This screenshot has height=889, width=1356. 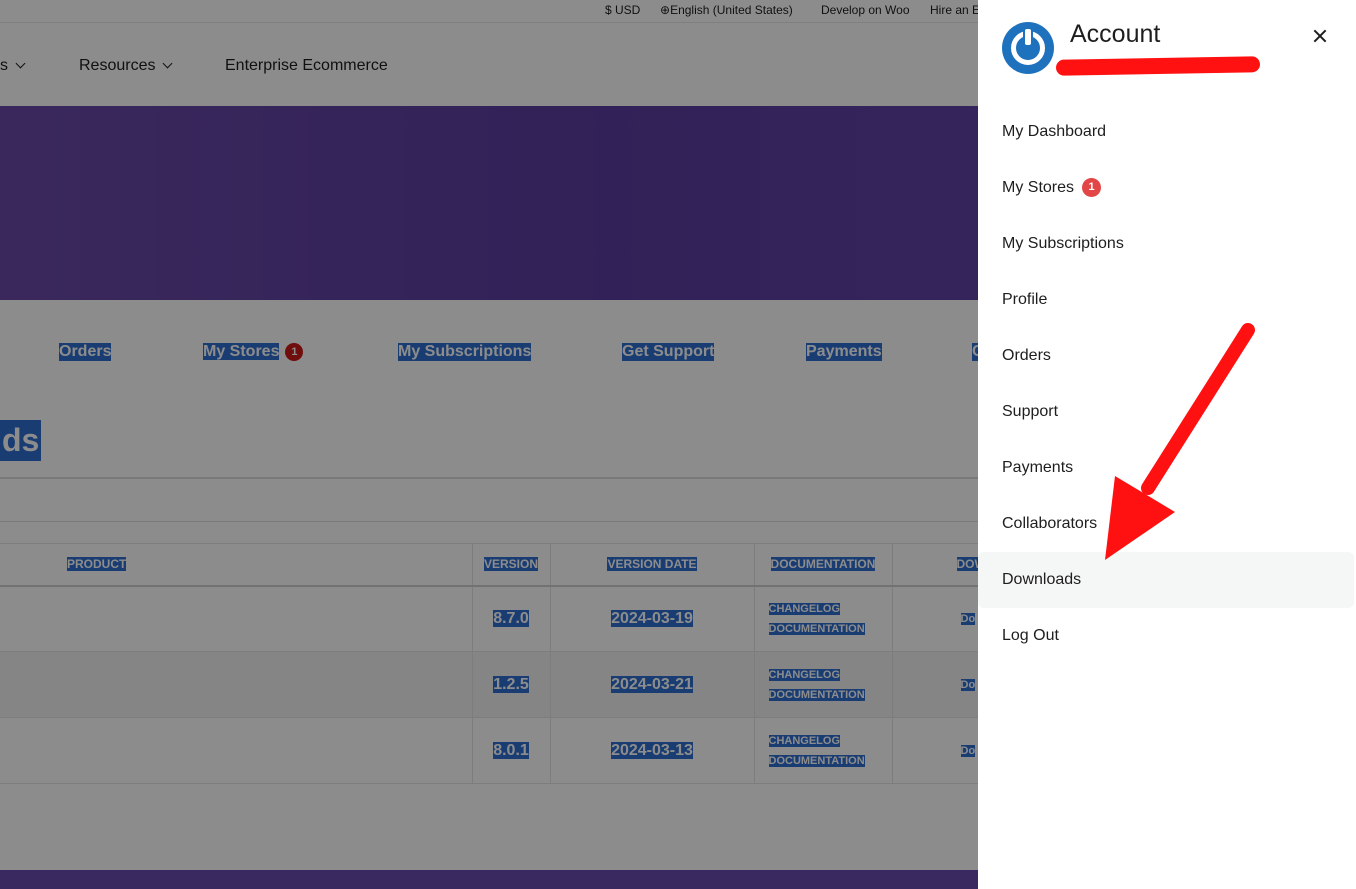 What do you see at coordinates (1198, 409) in the screenshot?
I see `arrow-shaft` at bounding box center [1198, 409].